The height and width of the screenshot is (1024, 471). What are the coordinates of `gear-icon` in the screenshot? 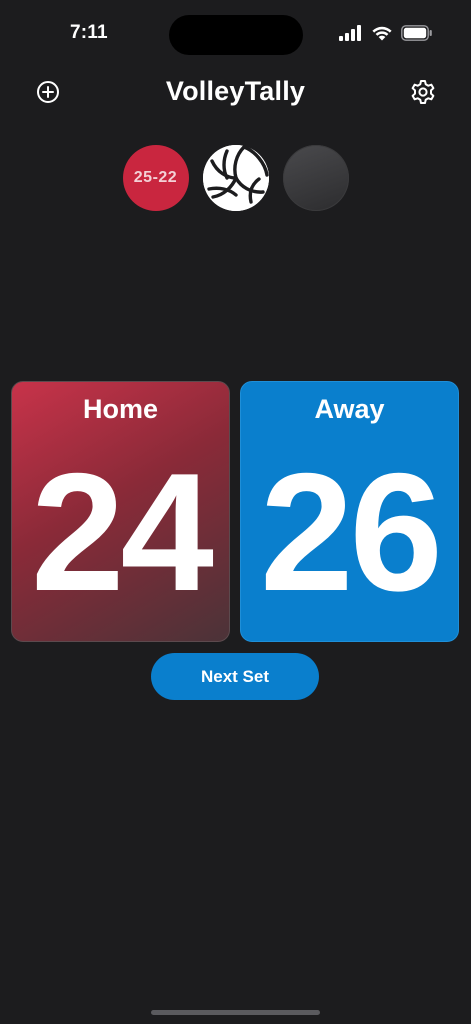 It's located at (423, 92).